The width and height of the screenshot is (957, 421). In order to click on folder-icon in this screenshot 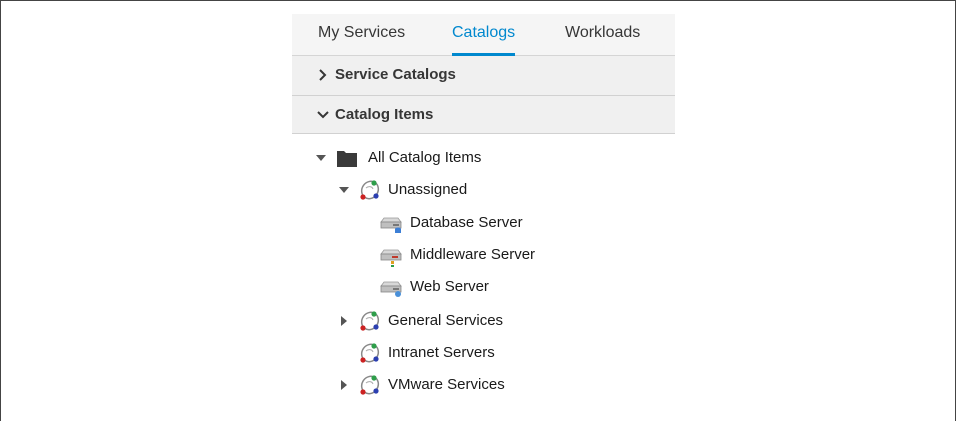, I will do `click(347, 160)`.